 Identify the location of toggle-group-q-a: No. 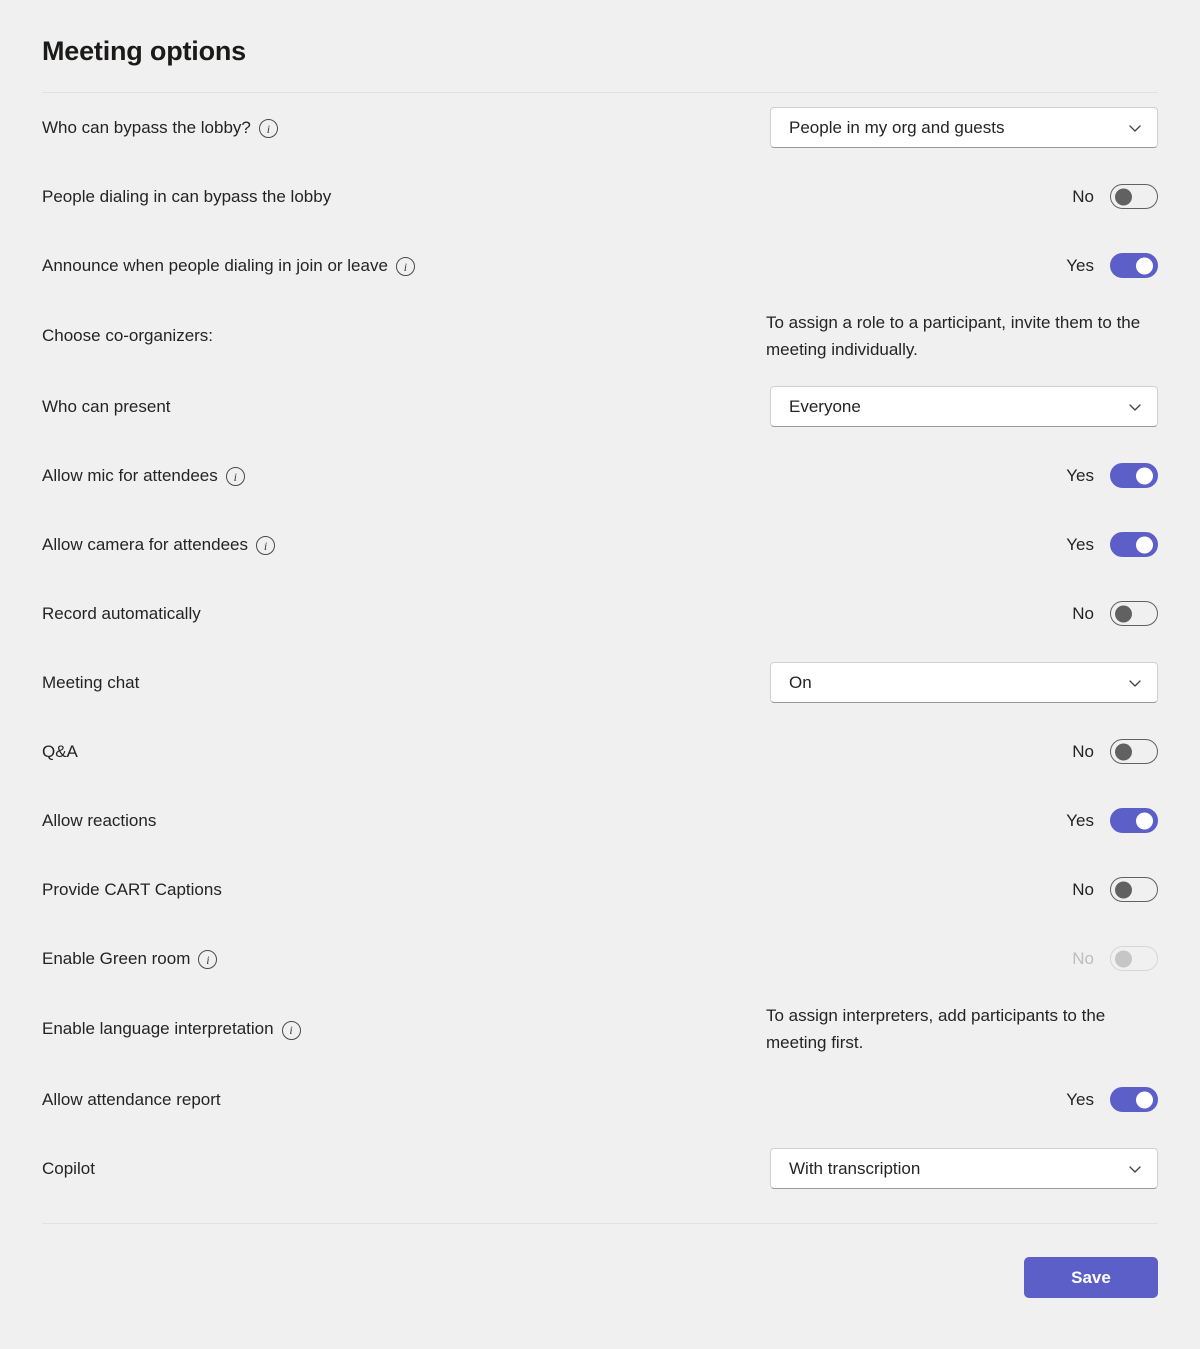
(1111, 751).